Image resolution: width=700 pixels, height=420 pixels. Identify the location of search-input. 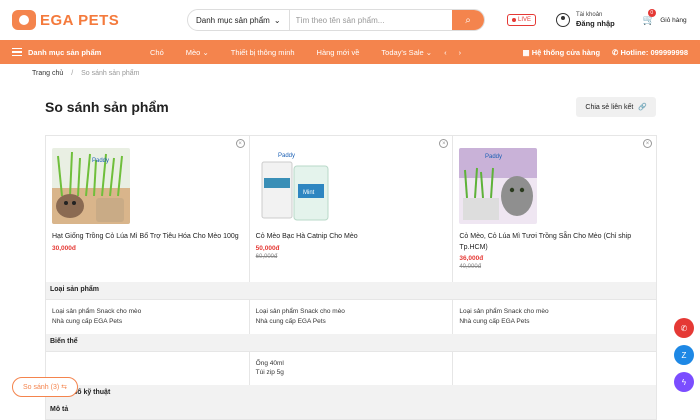
(370, 20).